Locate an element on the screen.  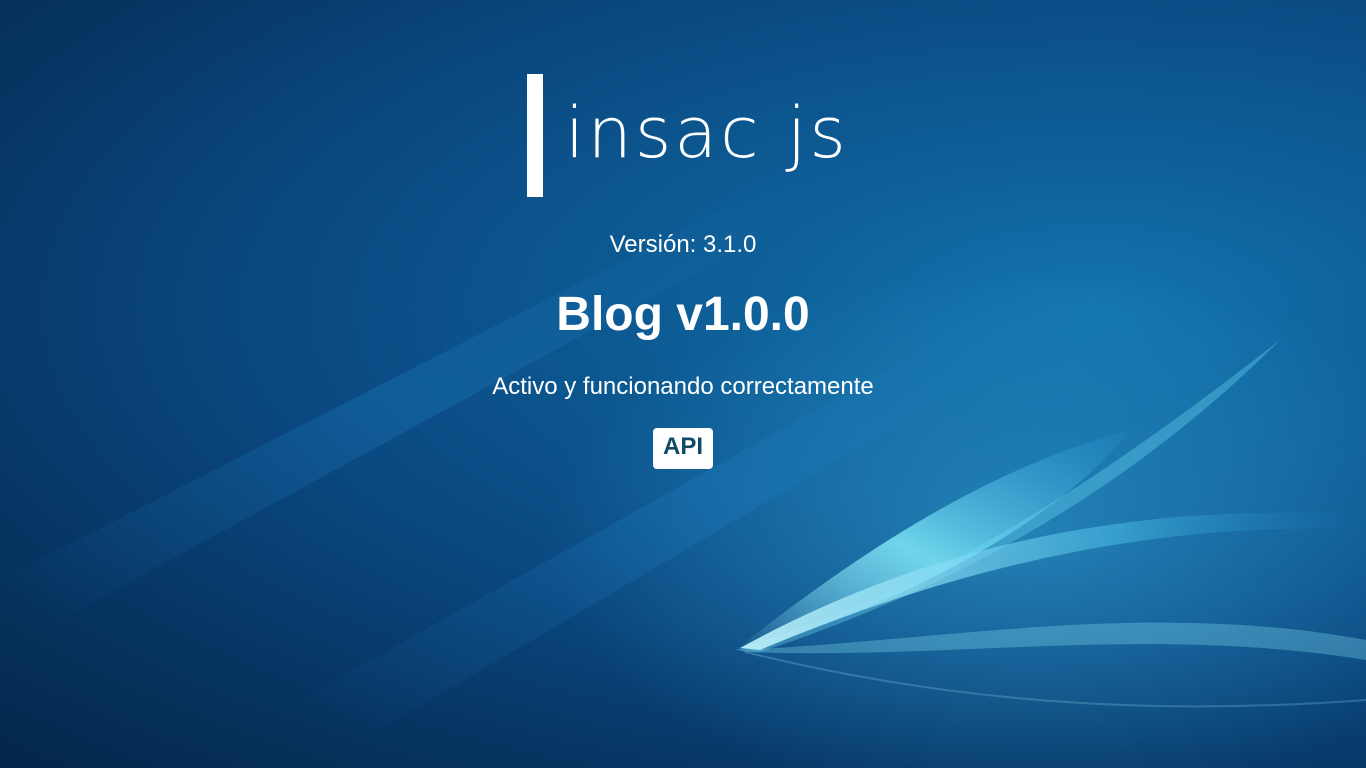
logo: insac js is located at coordinates (692, 136).